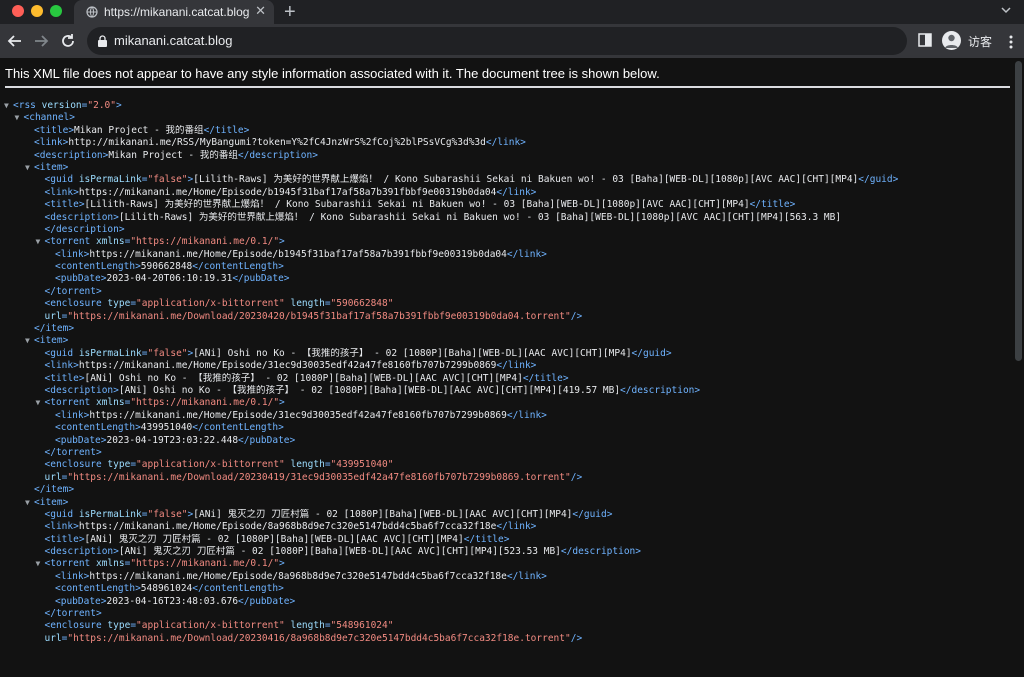  What do you see at coordinates (1018, 367) in the screenshot?
I see `scrollbar` at bounding box center [1018, 367].